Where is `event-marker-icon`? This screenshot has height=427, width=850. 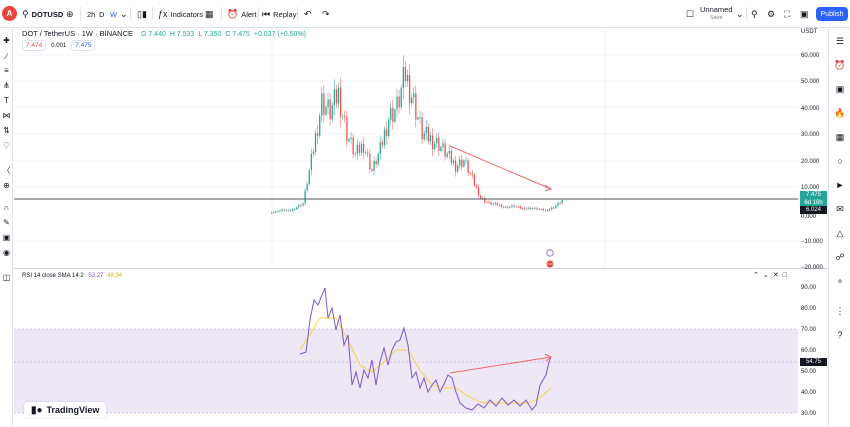
event-marker-icon is located at coordinates (550, 253).